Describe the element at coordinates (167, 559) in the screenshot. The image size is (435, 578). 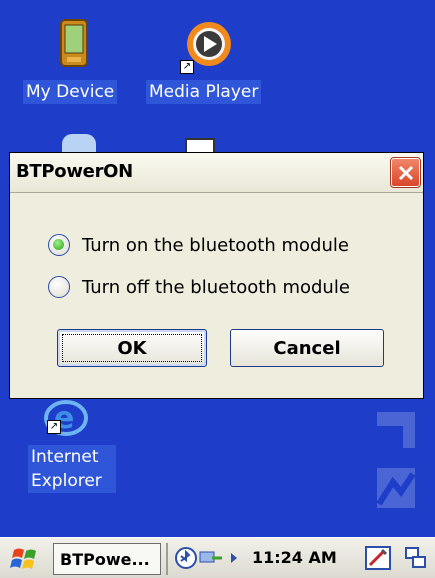
I see `tray-separator` at that location.